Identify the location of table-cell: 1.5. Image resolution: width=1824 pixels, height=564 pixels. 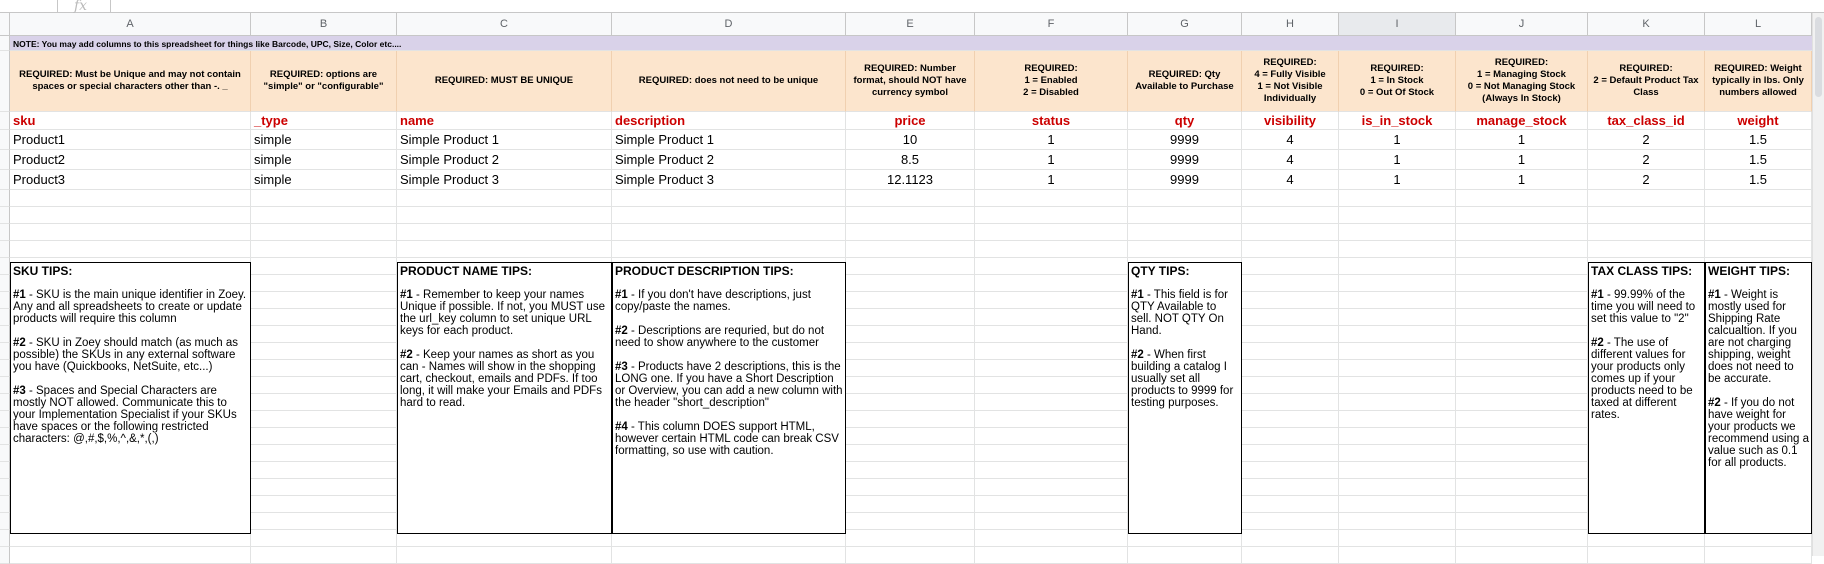
(1758, 180).